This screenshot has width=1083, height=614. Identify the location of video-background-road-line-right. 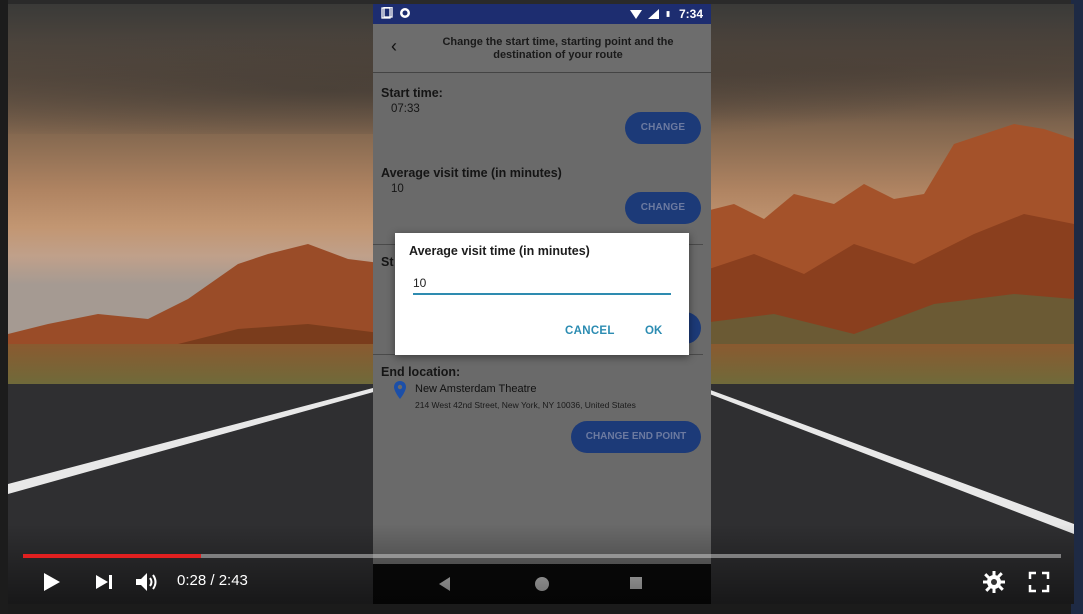
(884, 459).